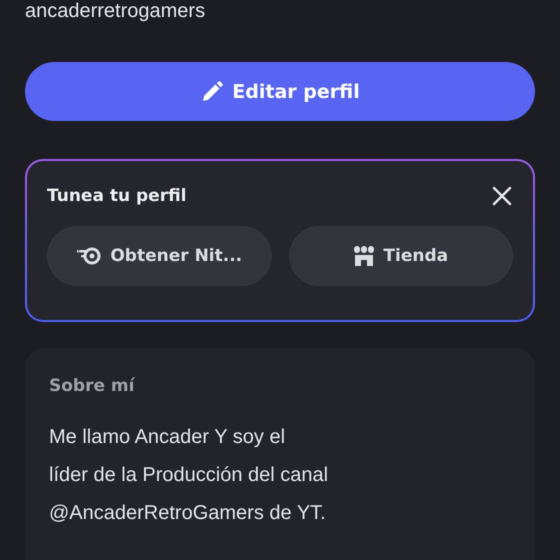 Image resolution: width=560 pixels, height=560 pixels. What do you see at coordinates (189, 475) in the screenshot?
I see `about-text: Me llamo Ancader Y soy el líder de la Producción del canal @AncaderRetroGamers de YT.` at bounding box center [189, 475].